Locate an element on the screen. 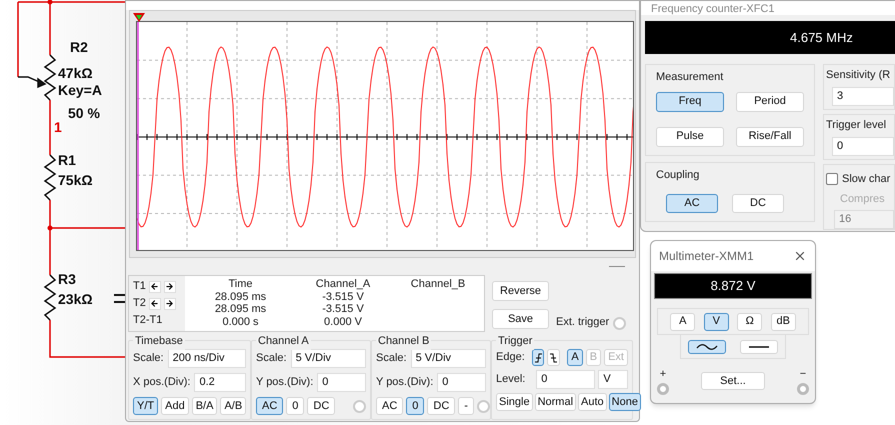  trigger-source-button: A is located at coordinates (575, 357).